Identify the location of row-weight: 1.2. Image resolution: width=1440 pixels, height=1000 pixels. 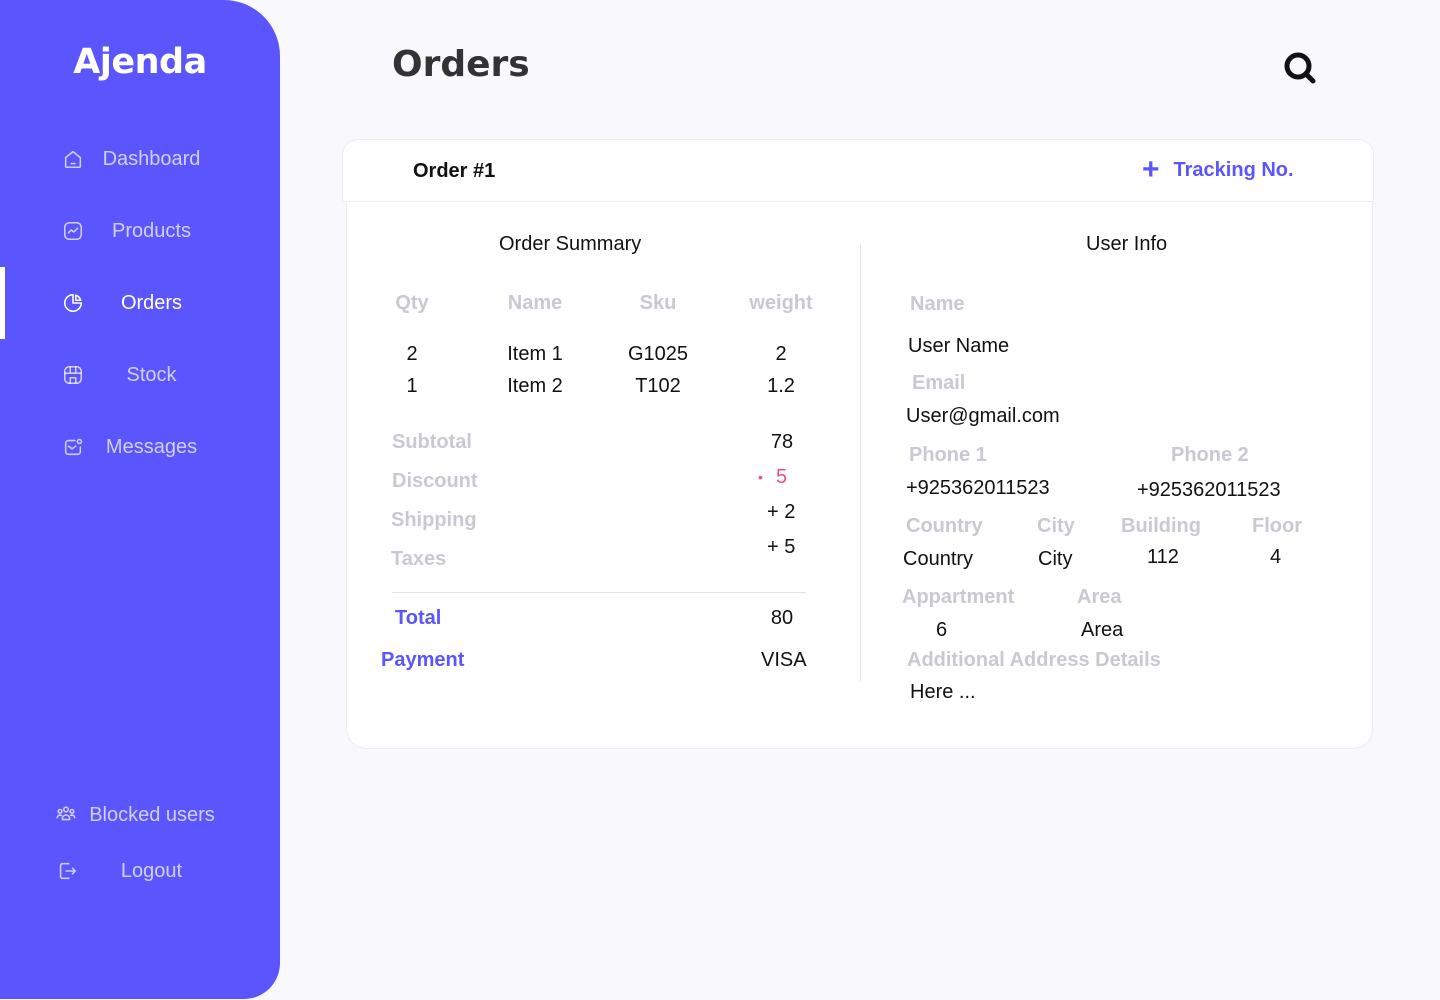
(781, 386).